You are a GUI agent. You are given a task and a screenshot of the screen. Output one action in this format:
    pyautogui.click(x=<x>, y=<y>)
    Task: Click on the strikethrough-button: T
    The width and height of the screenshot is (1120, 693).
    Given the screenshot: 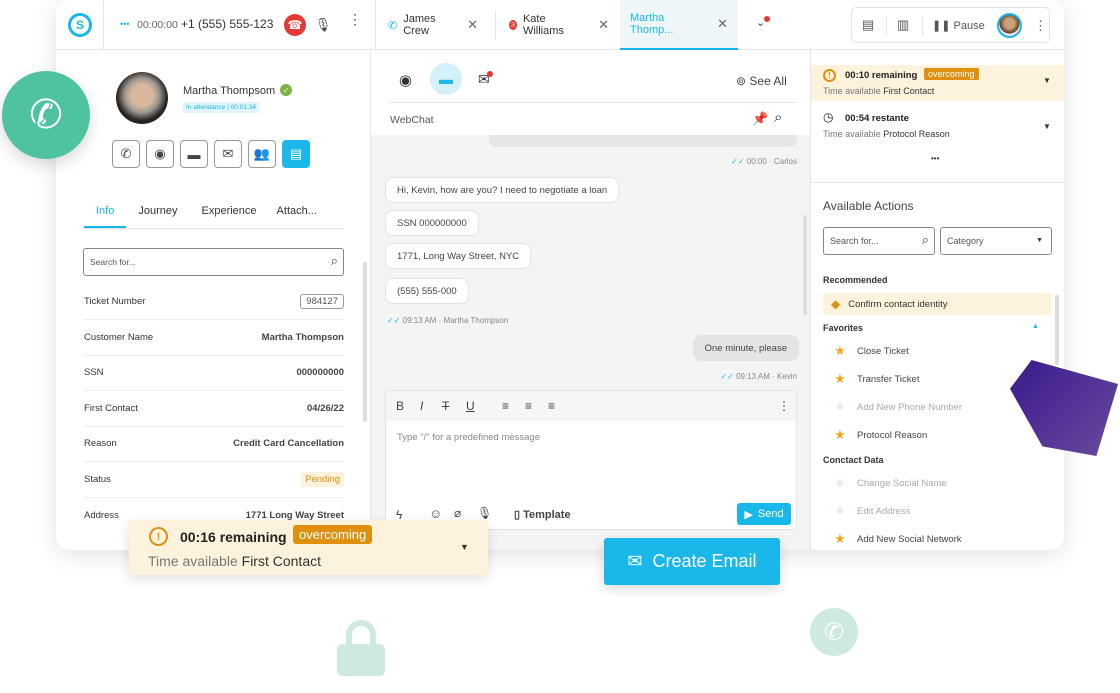 What is the action you would take?
    pyautogui.click(x=445, y=406)
    